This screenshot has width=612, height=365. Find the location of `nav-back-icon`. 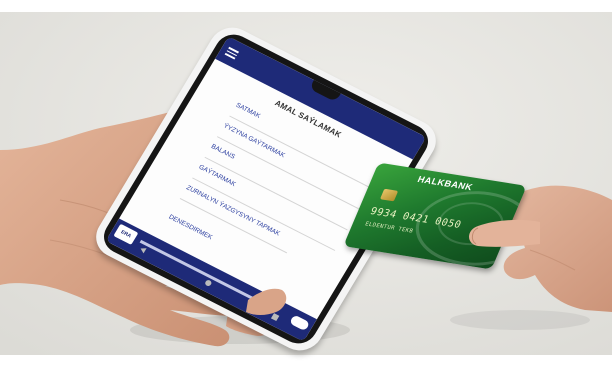

nav-back-icon is located at coordinates (143, 250).